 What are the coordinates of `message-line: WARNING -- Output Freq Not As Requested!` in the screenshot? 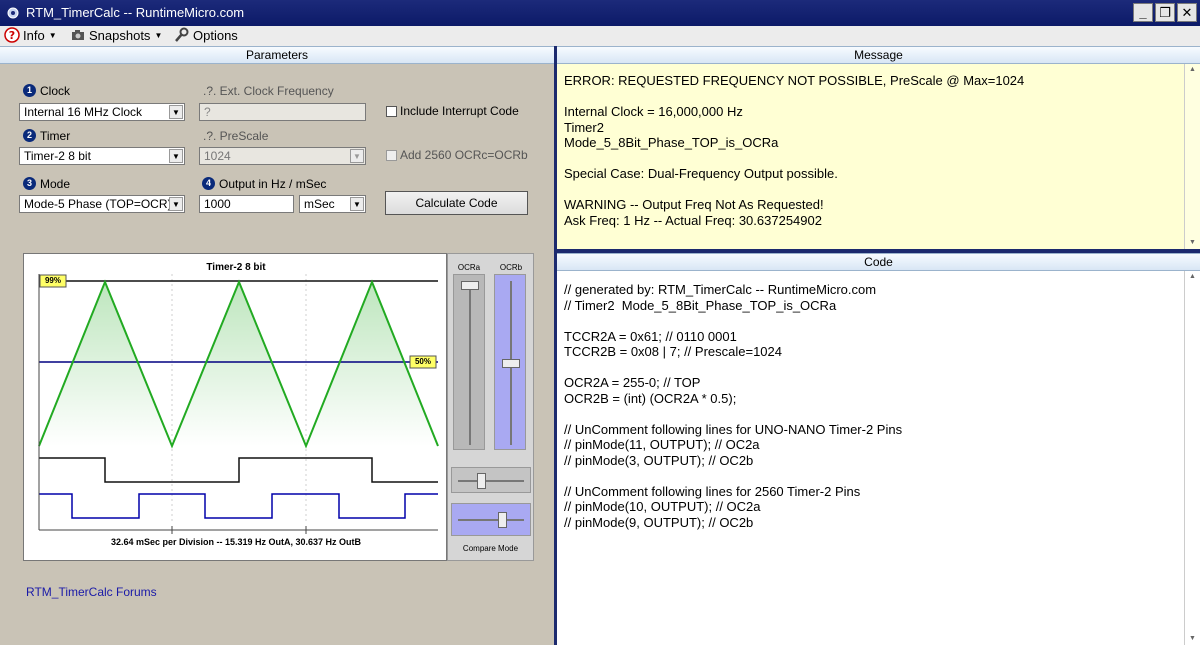 It's located at (694, 204).